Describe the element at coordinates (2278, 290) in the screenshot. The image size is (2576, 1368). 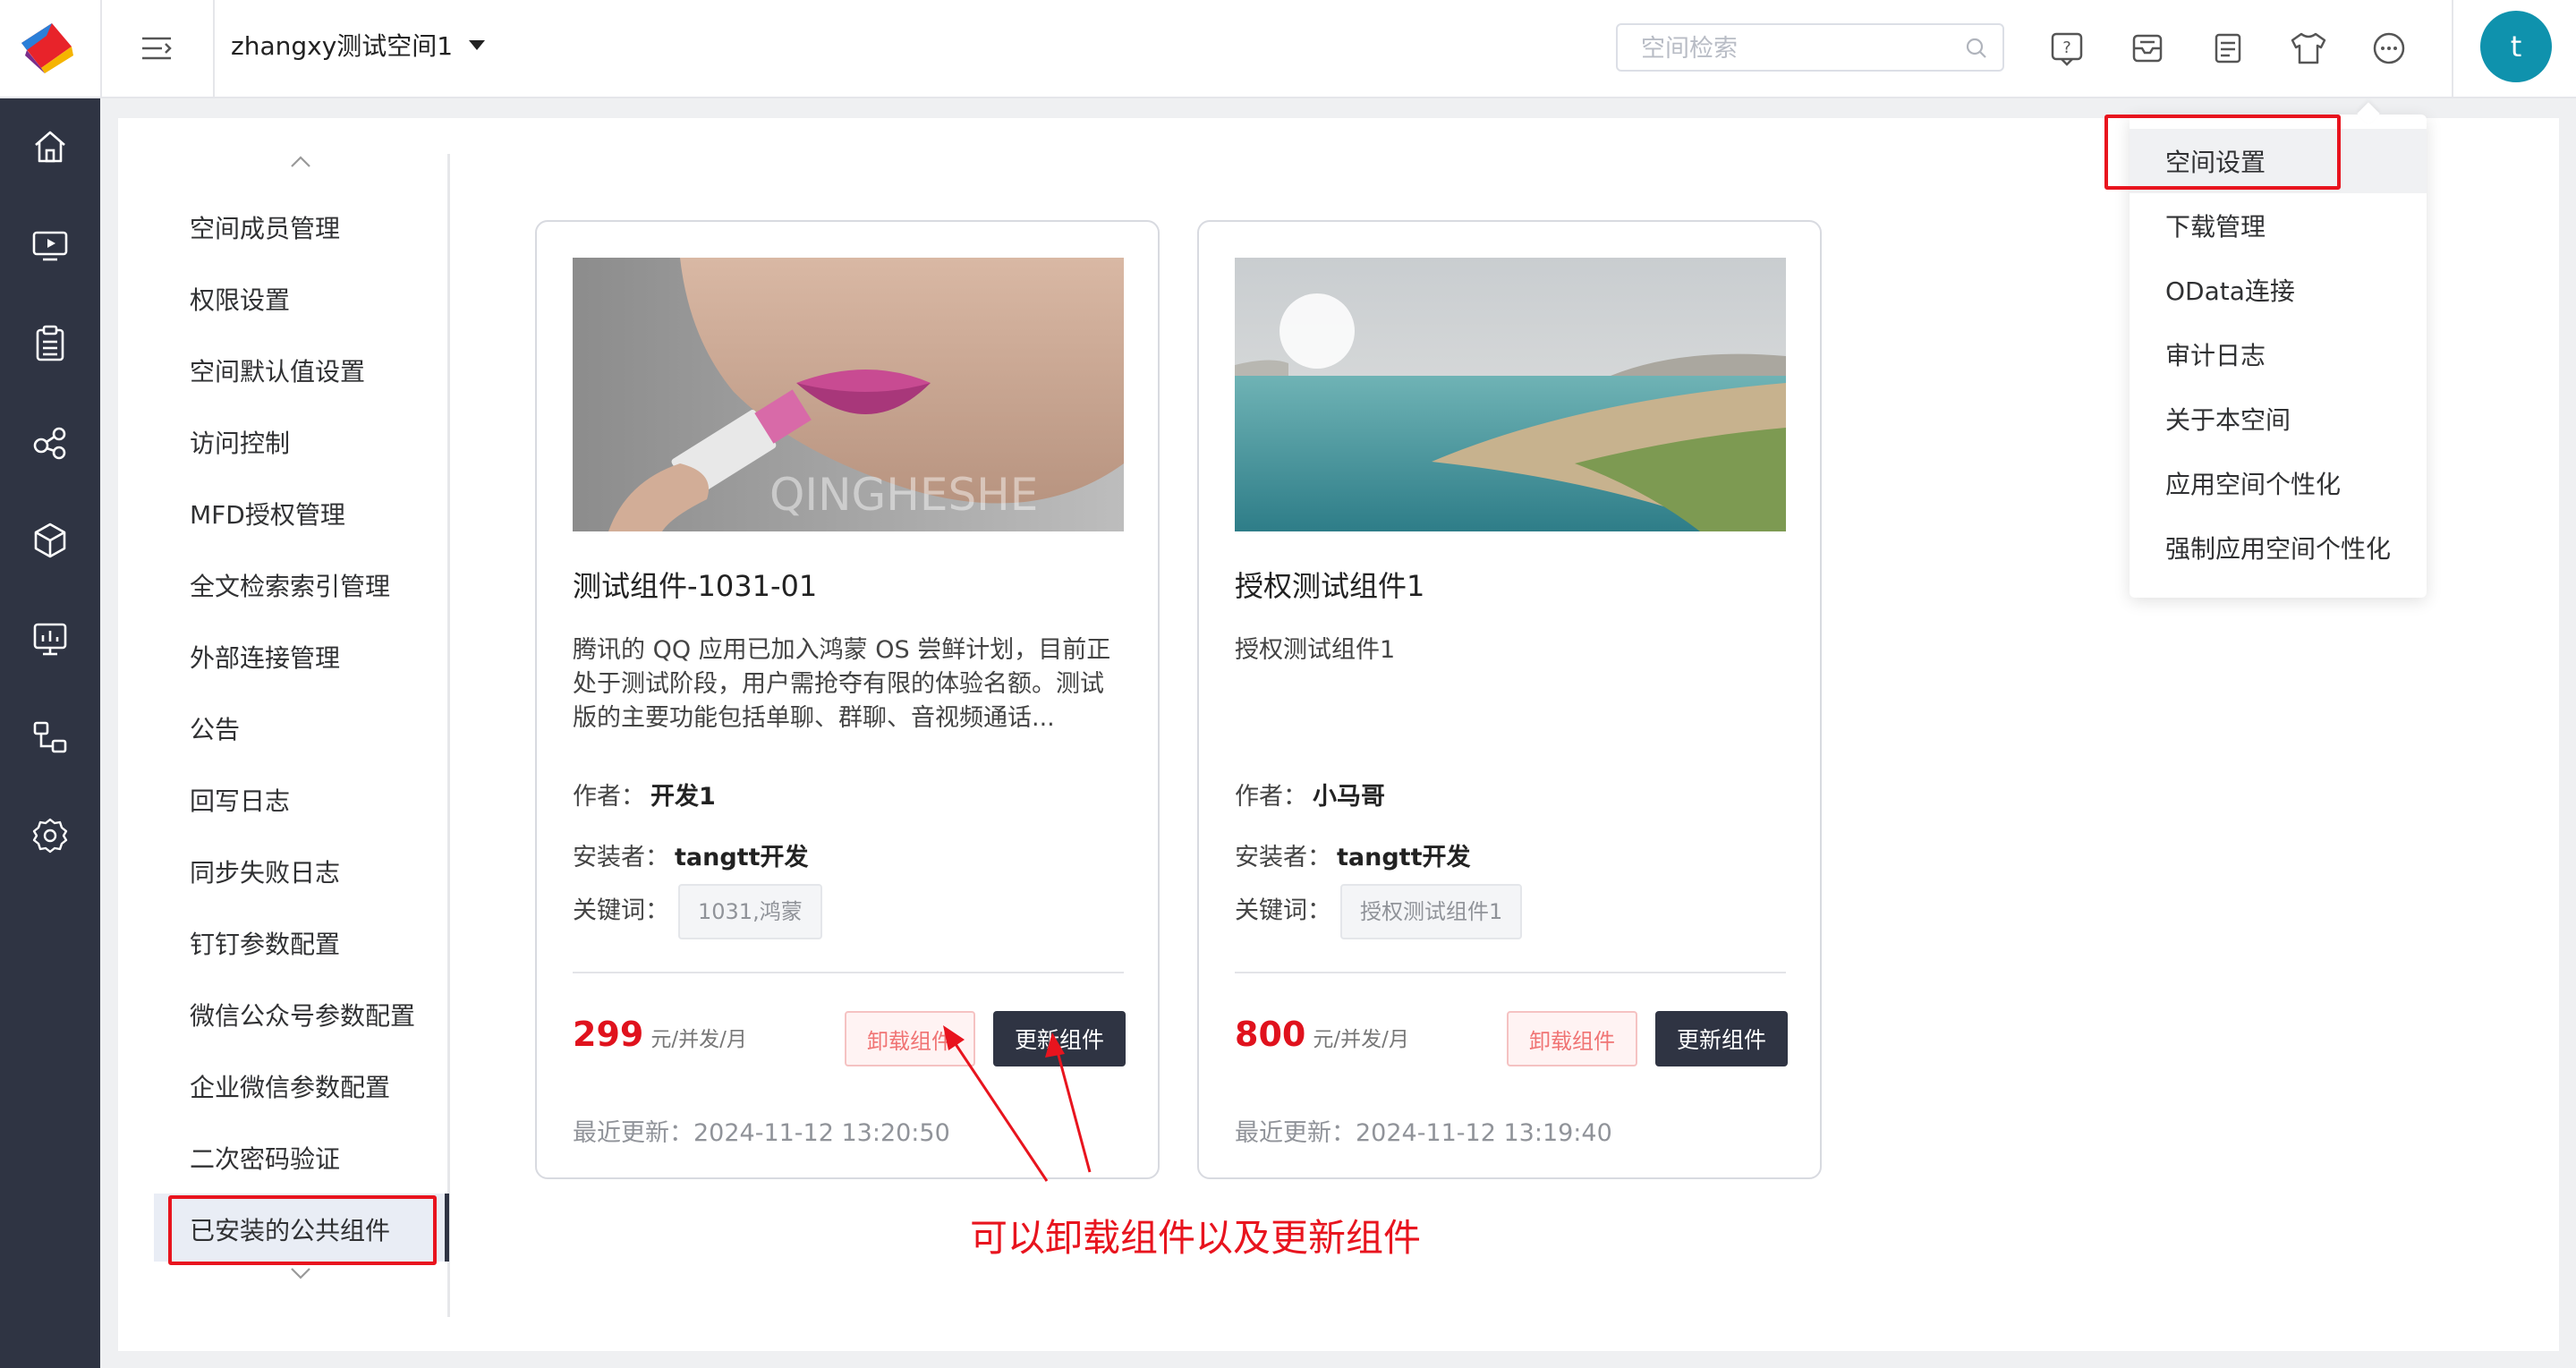
I see `menu-item-odata: OData连接` at that location.